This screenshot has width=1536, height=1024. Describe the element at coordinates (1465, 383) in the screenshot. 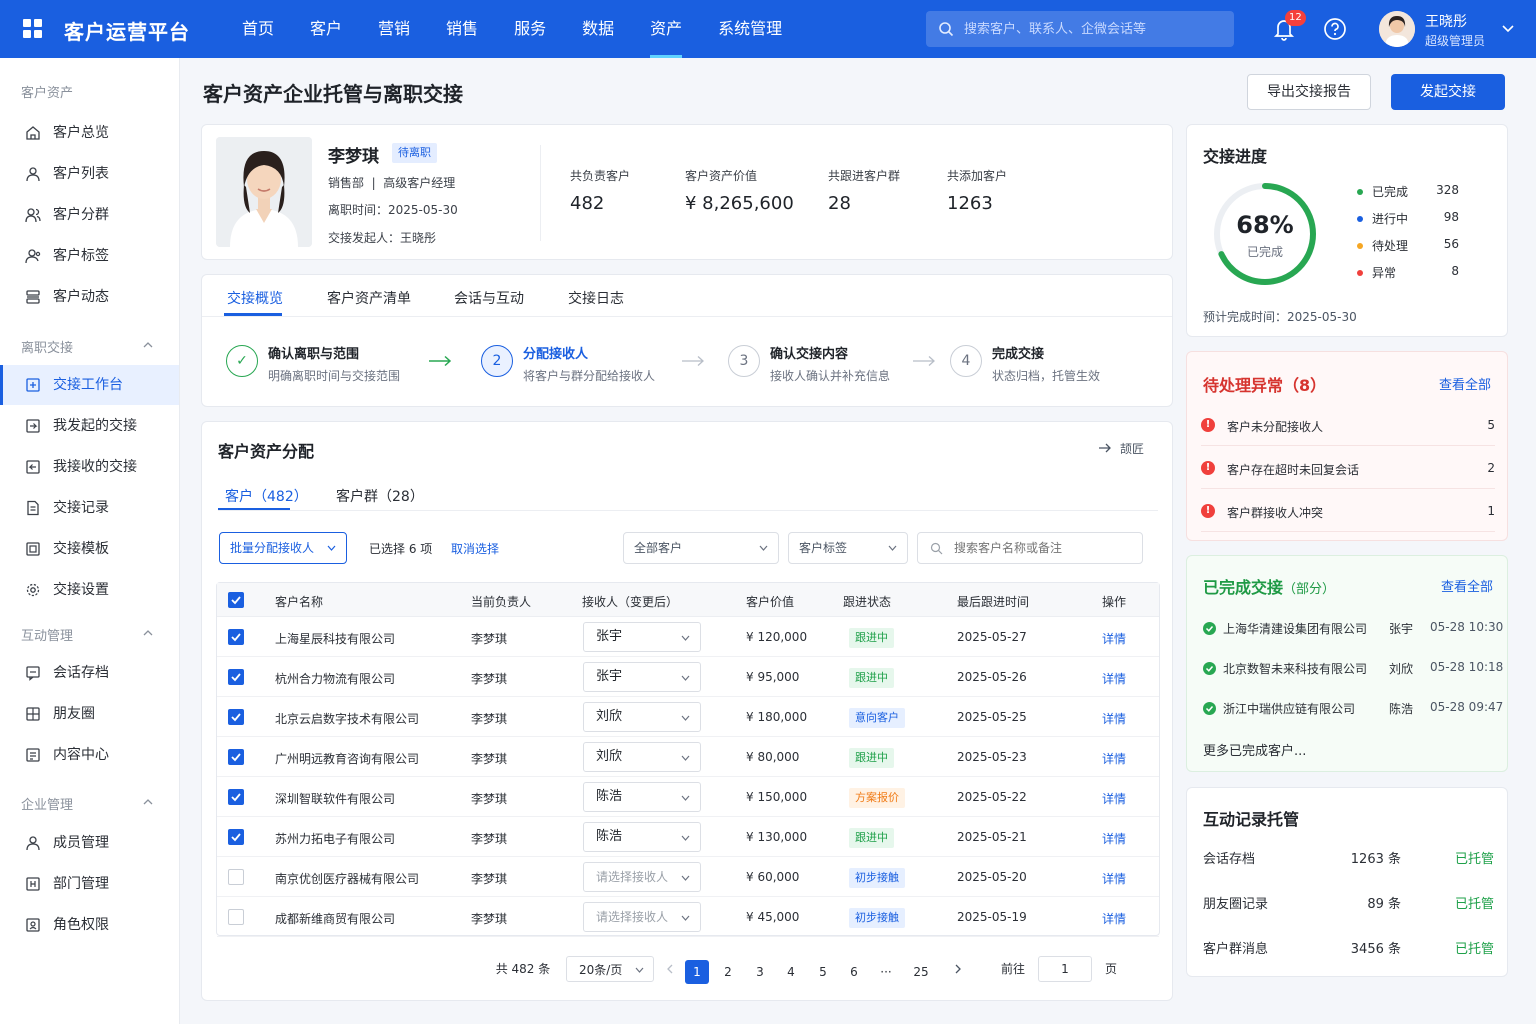

I see `view-all-exceptions-link: 查看全部` at that location.